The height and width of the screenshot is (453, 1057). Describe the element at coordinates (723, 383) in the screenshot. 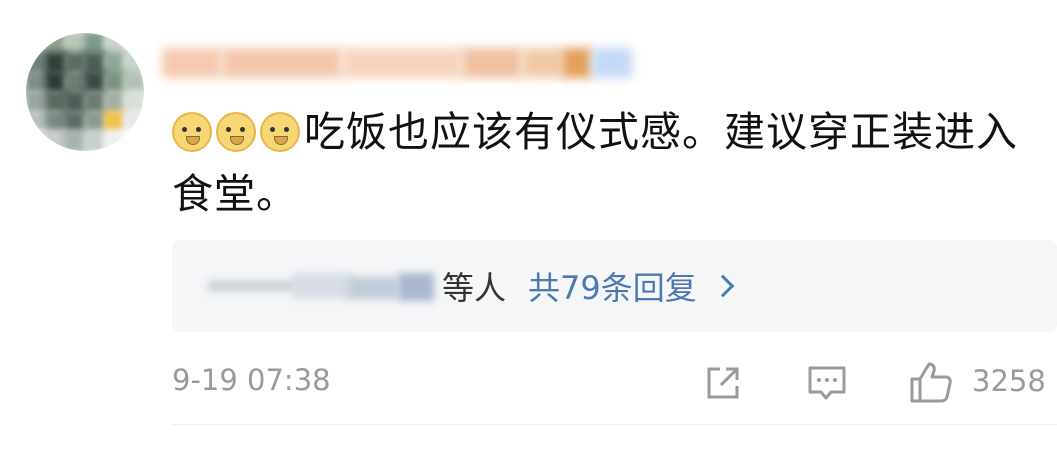

I see `share-icon` at that location.